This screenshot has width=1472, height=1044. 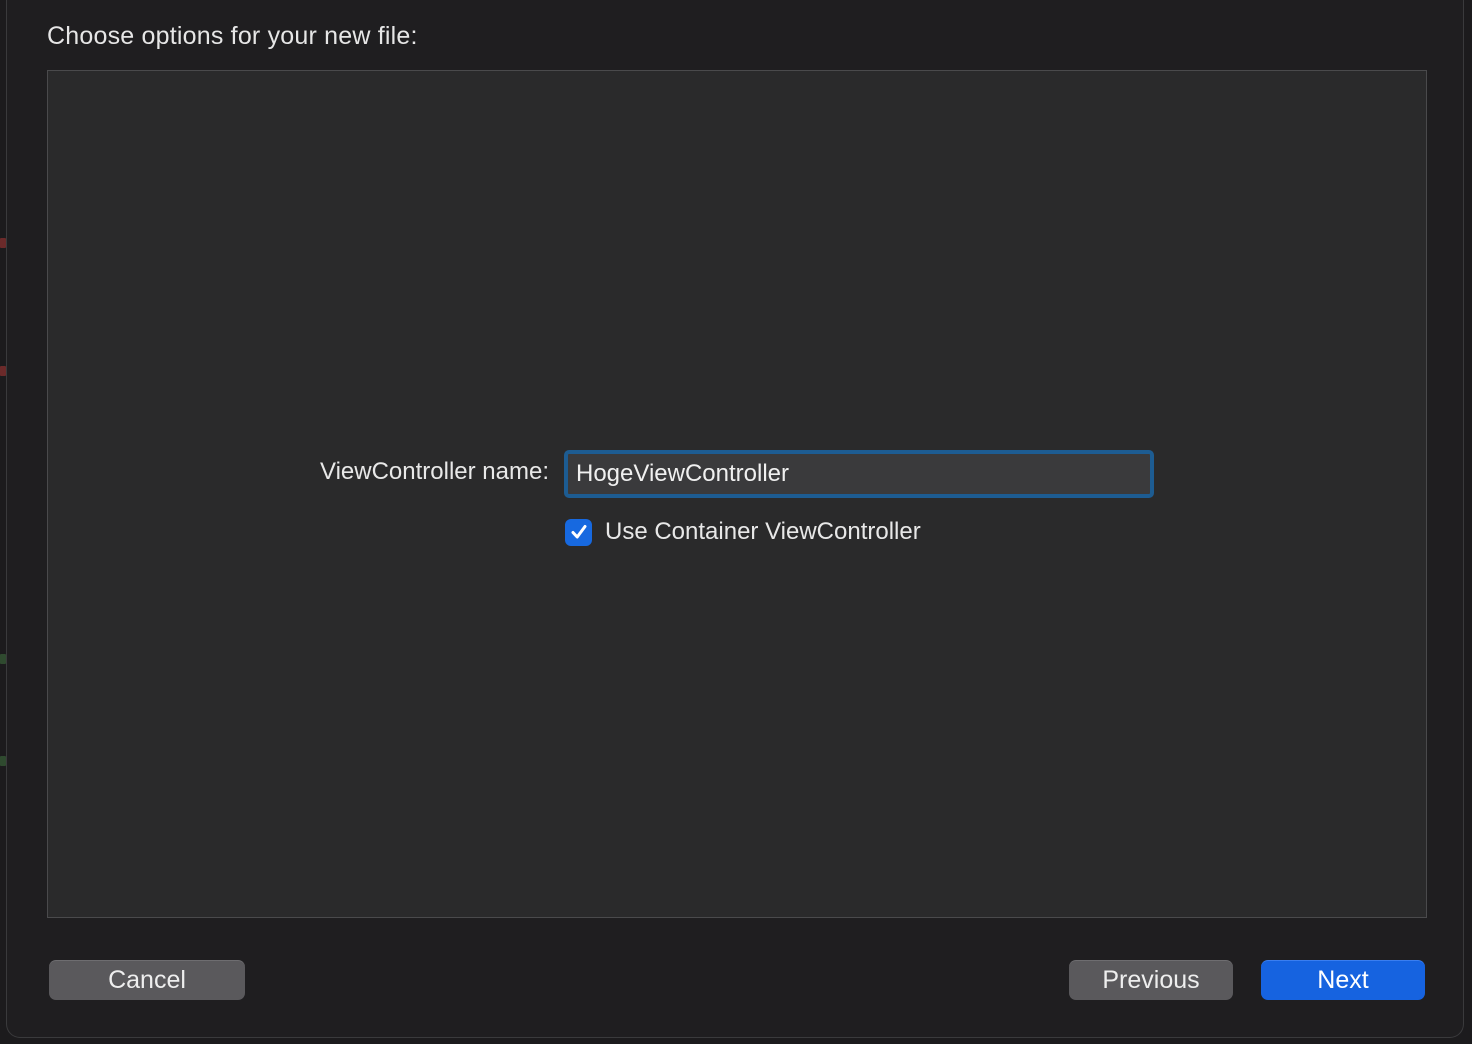 I want to click on use-container-checkbox-label: Use Container ViewController, so click(x=763, y=532).